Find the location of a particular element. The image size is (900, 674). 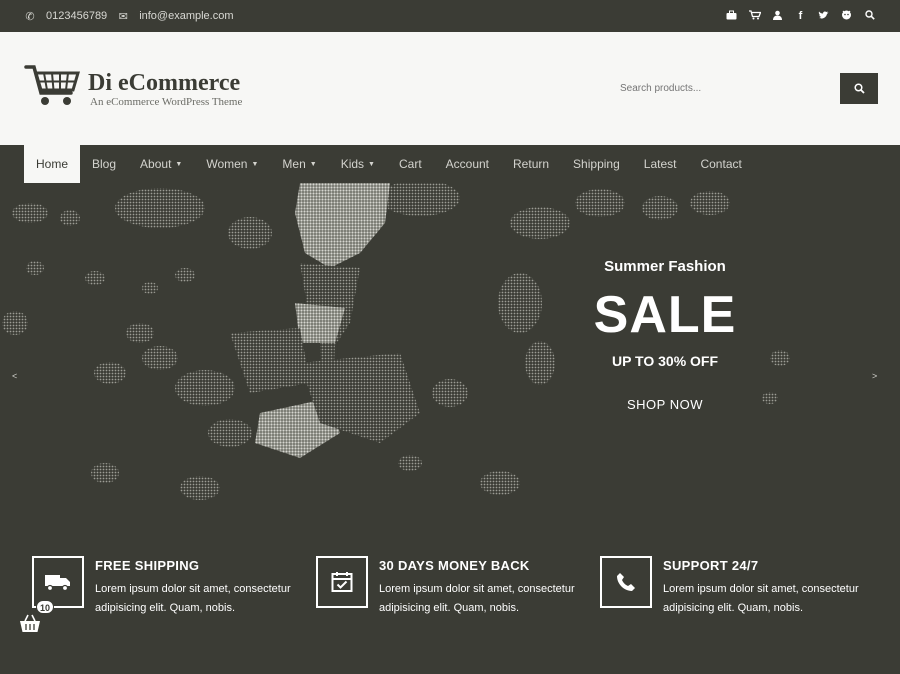

nav-item-label: Cart is located at coordinates (410, 164).